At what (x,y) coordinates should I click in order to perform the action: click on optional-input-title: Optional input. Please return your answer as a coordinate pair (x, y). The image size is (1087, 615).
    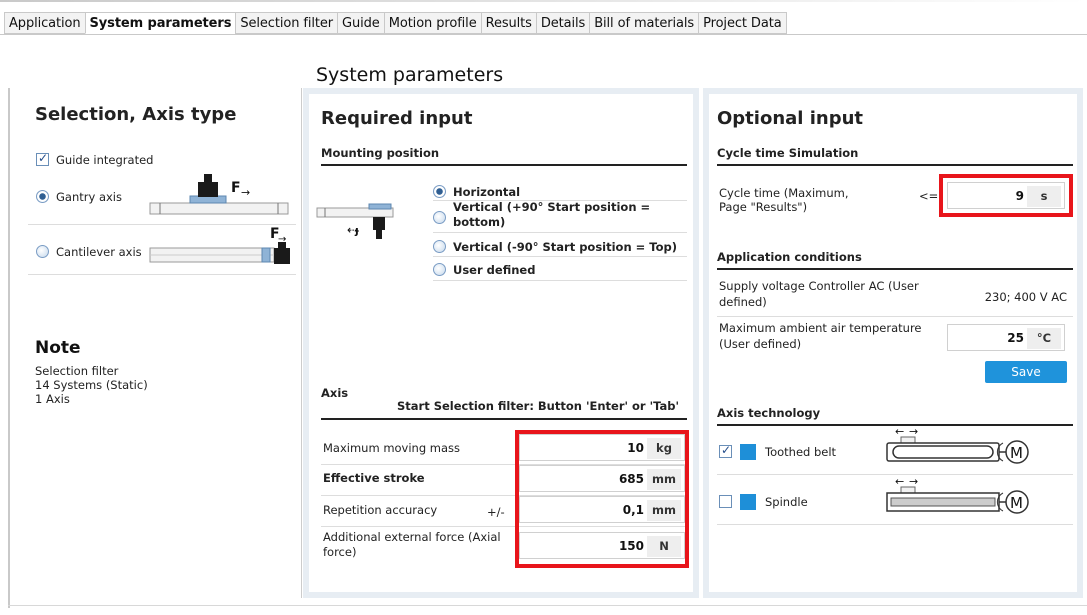
    Looking at the image, I should click on (790, 118).